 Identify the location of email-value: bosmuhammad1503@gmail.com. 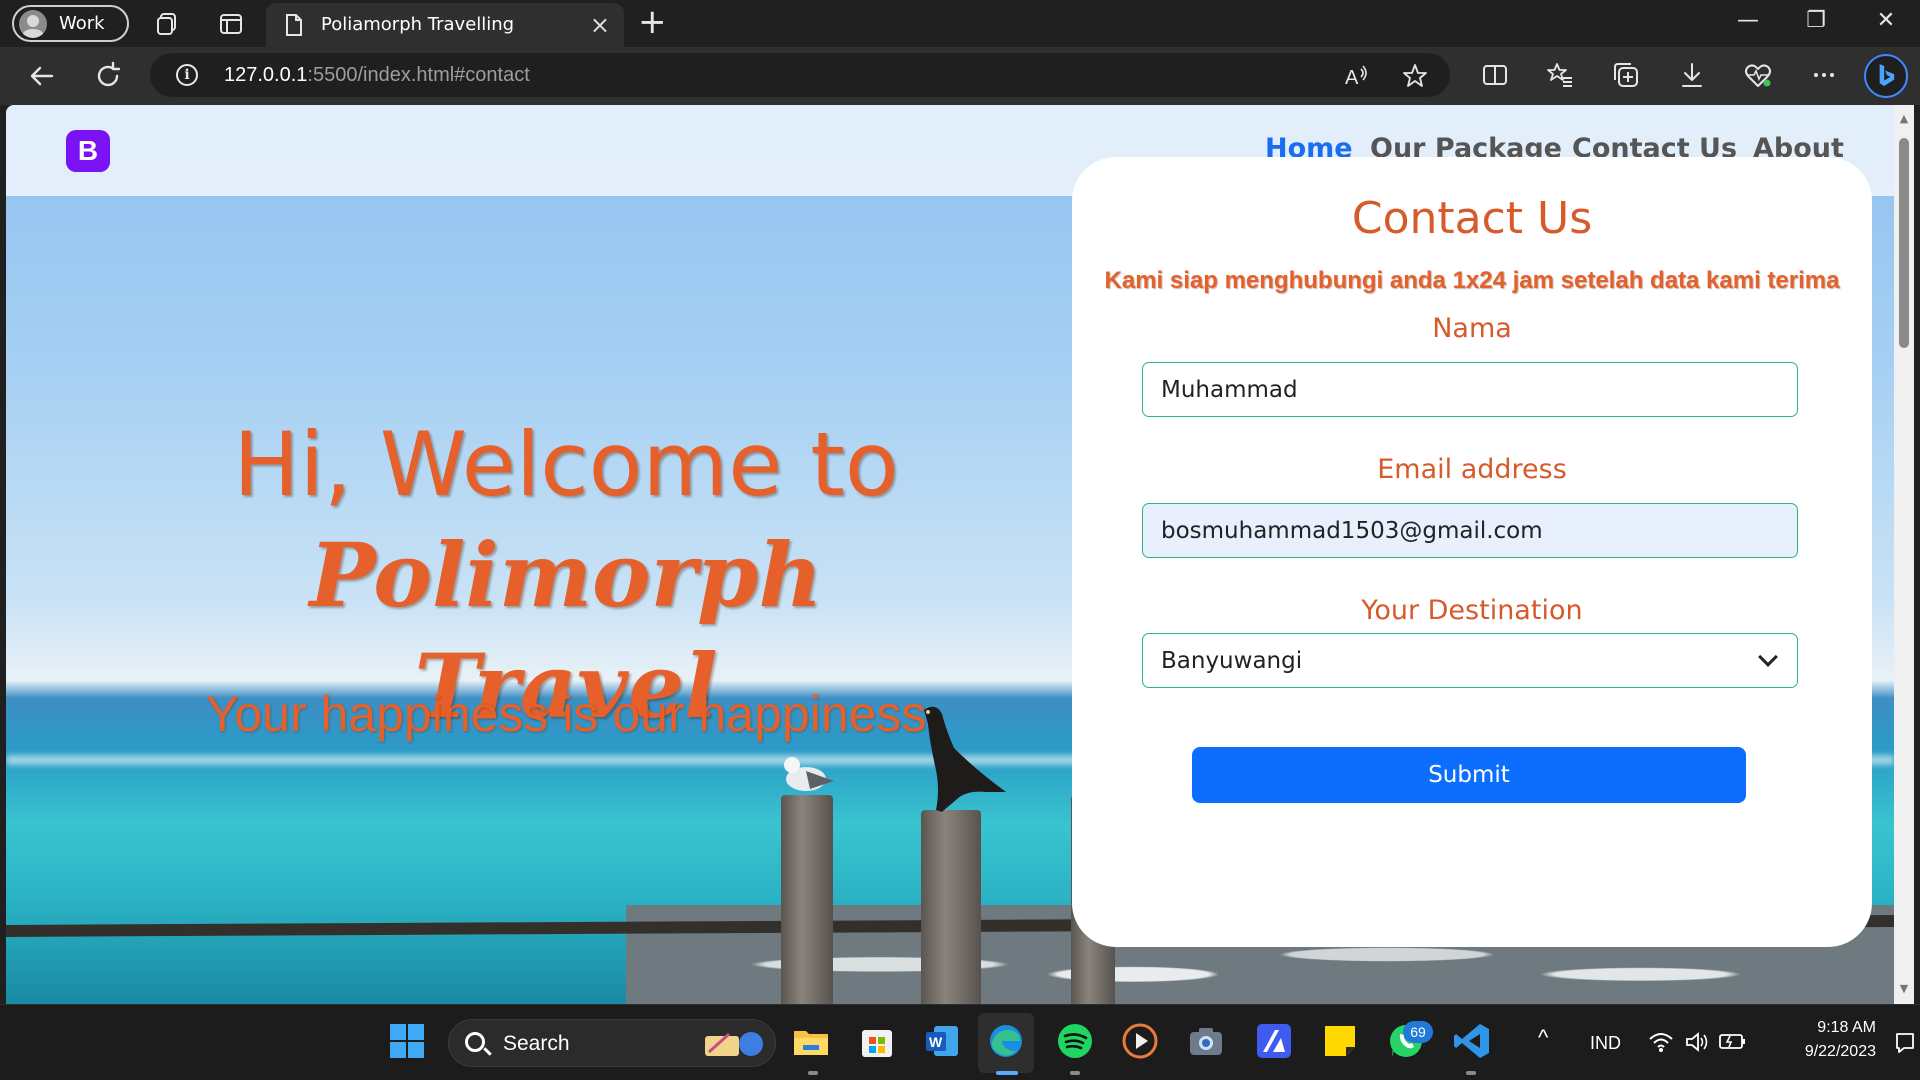
(1352, 530).